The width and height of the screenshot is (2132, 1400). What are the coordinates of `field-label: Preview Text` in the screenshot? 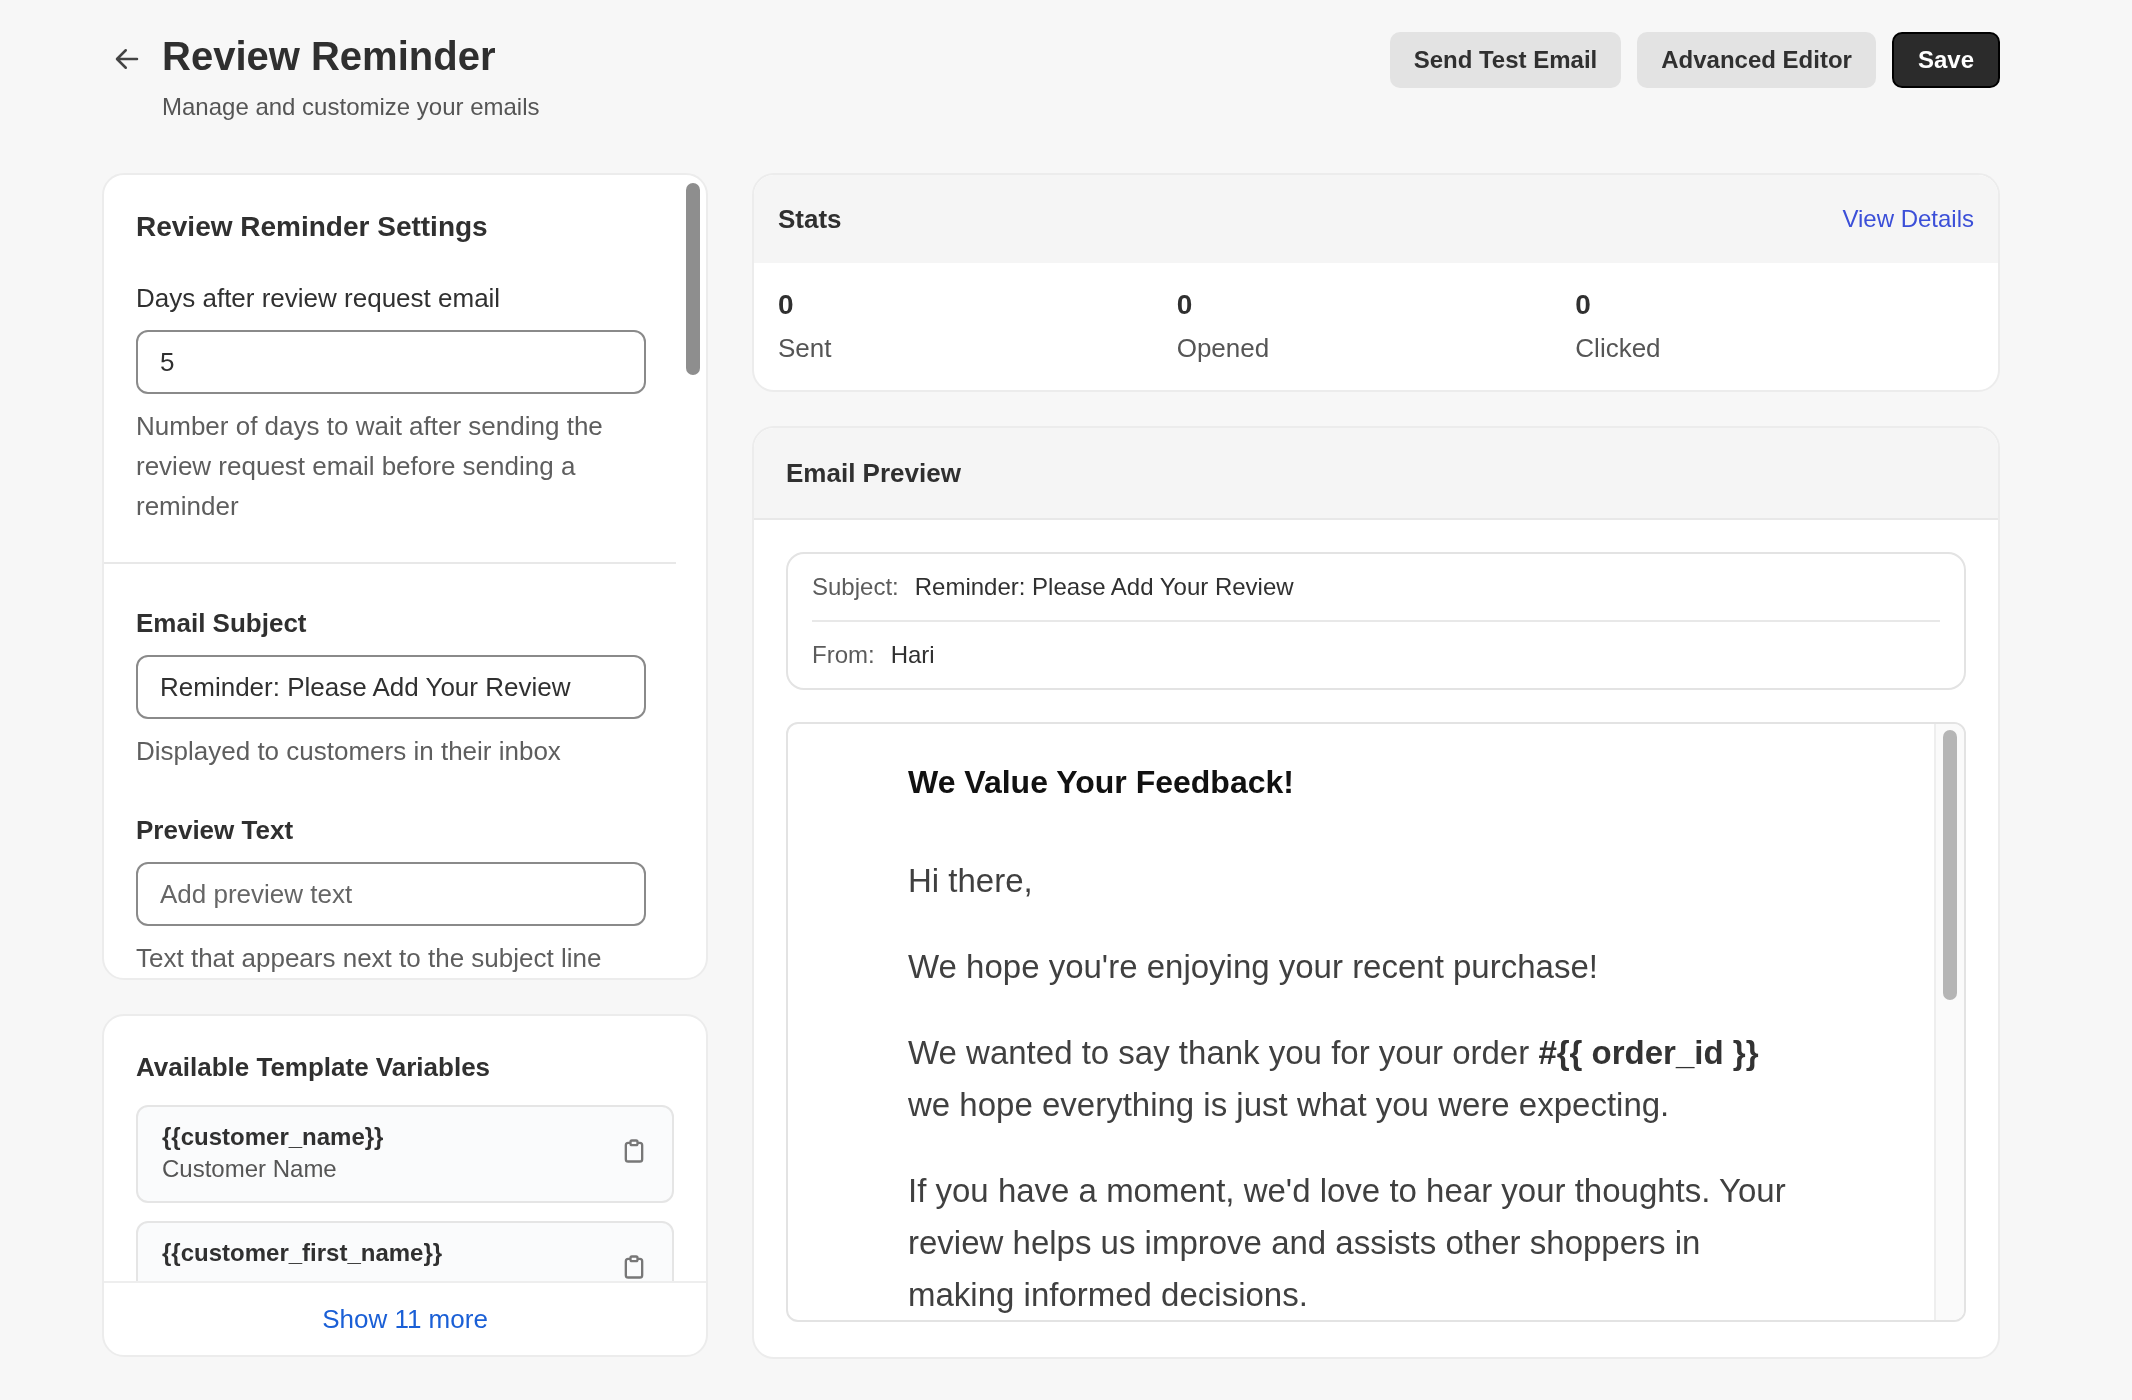 It's located at (215, 830).